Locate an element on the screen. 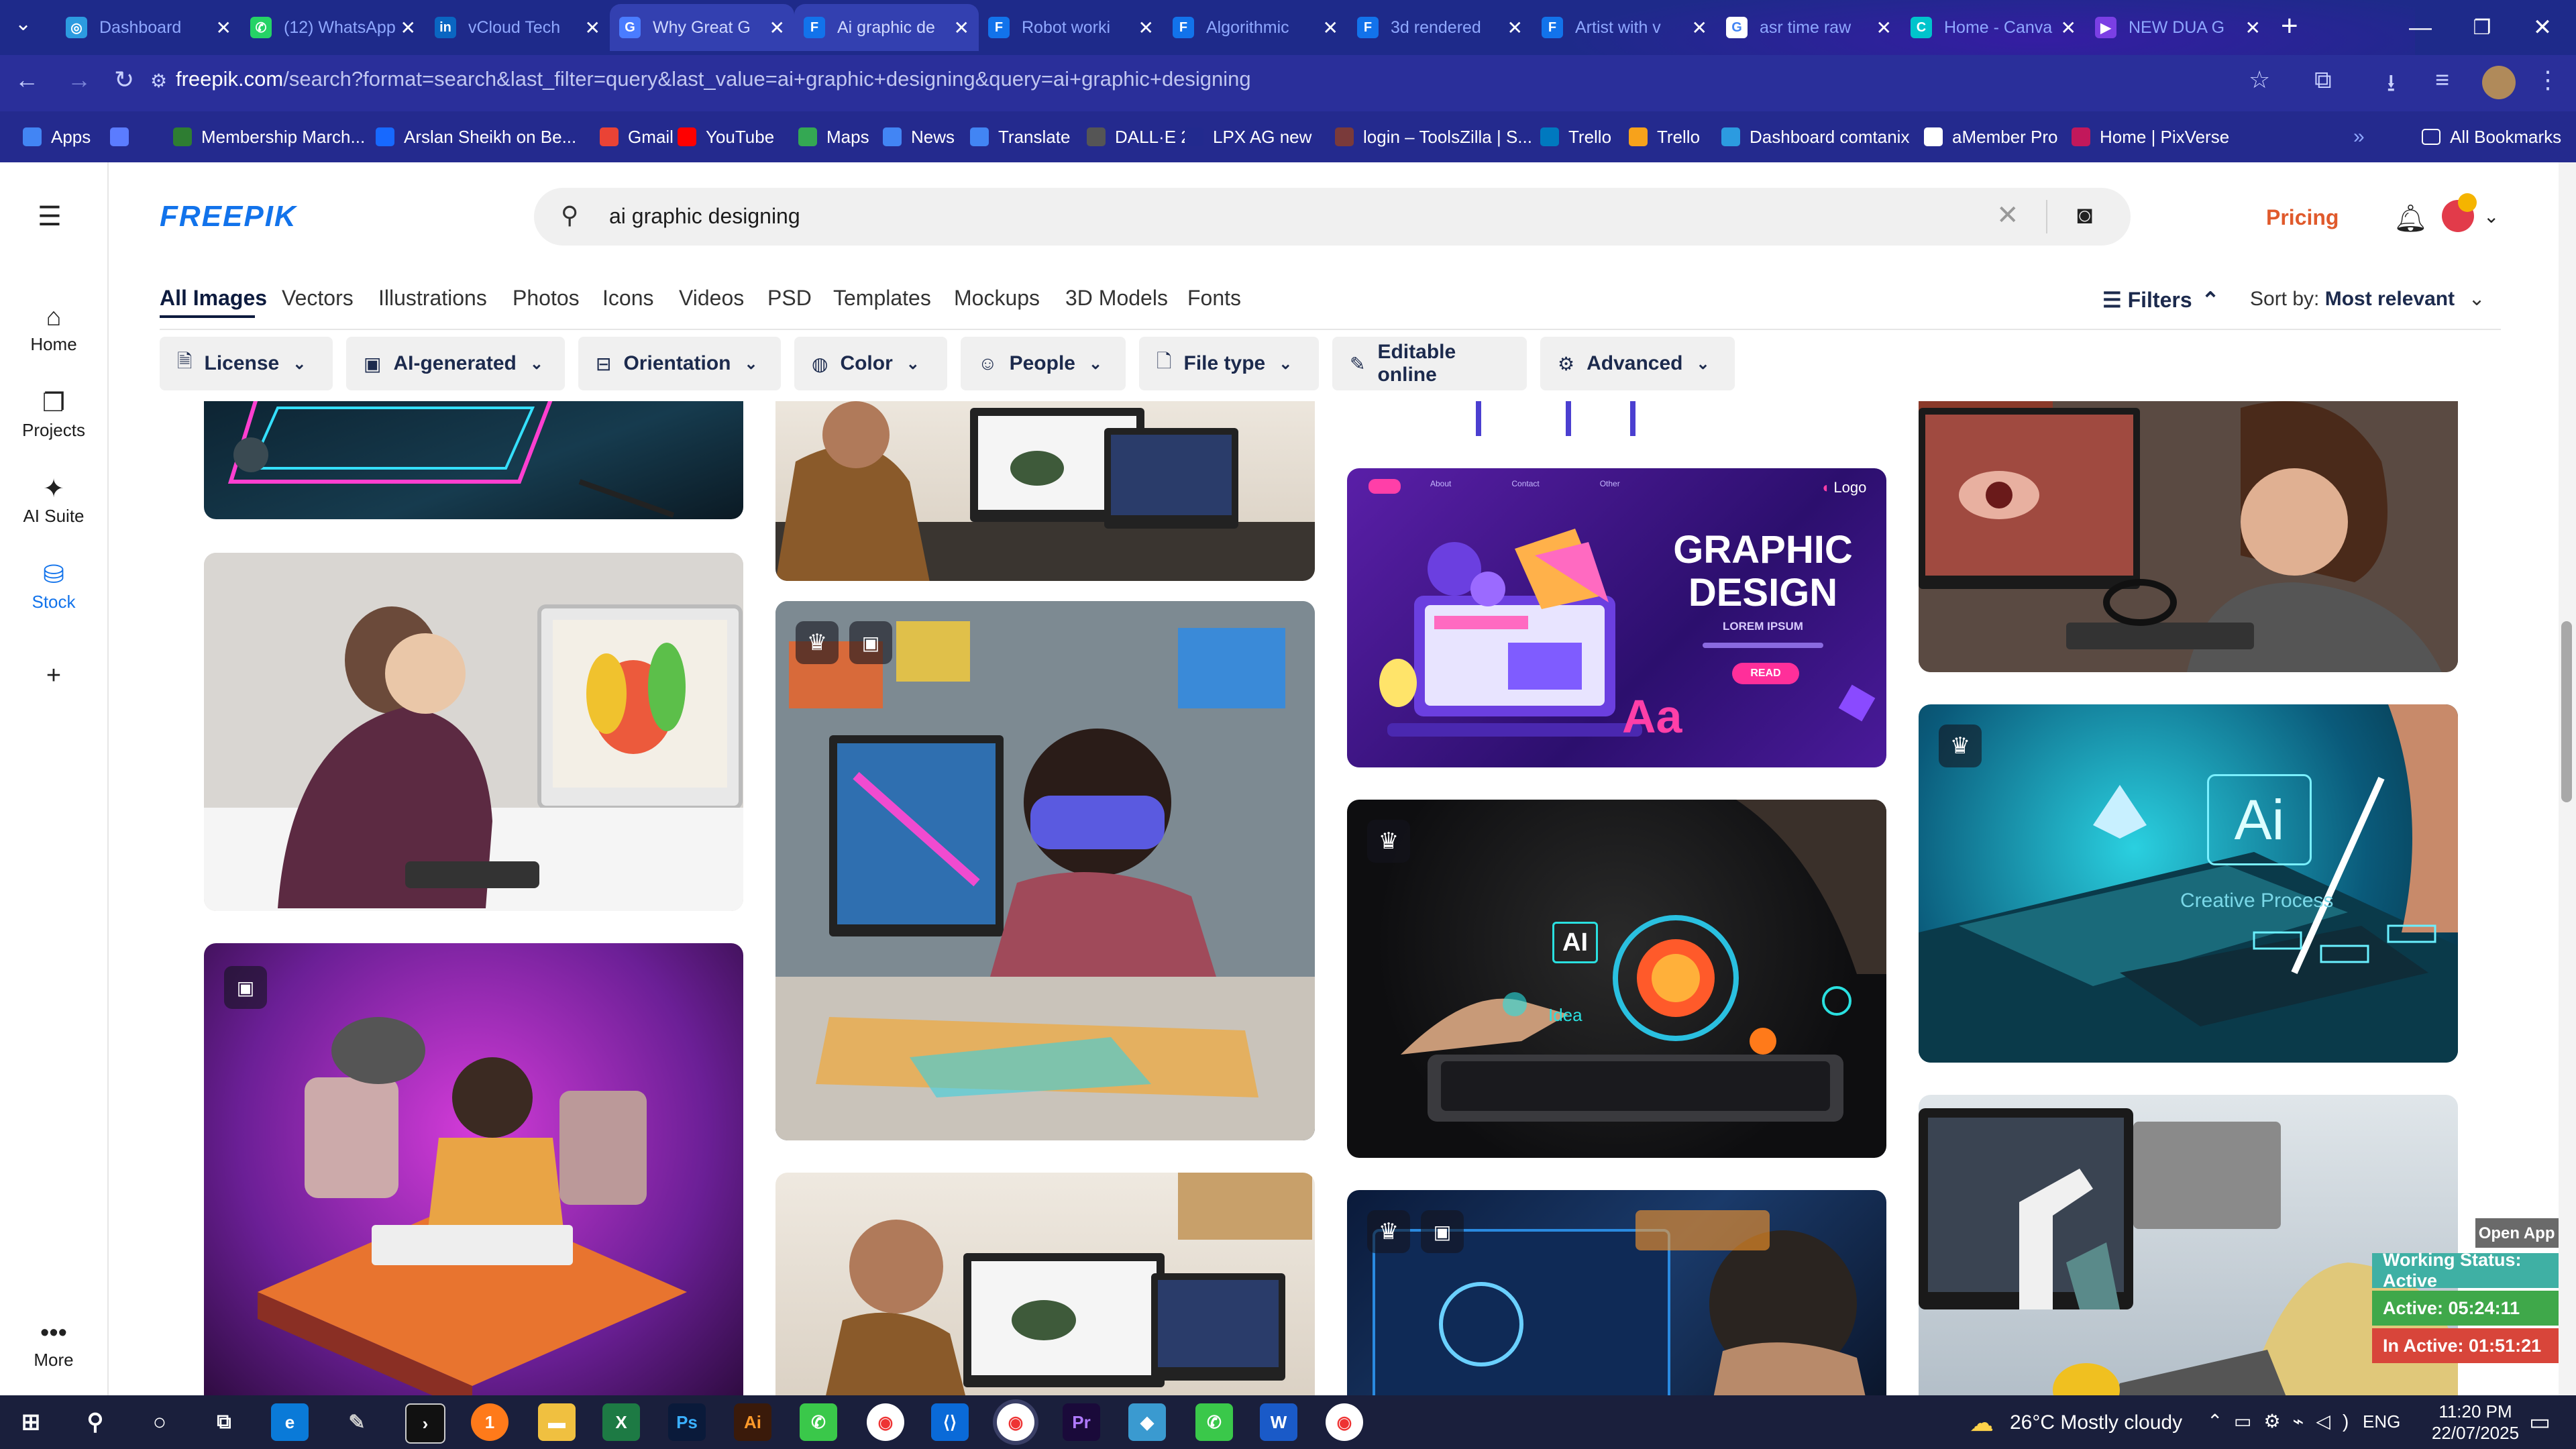  all-bookmarks: All Bookmarks is located at coordinates (2491, 136).